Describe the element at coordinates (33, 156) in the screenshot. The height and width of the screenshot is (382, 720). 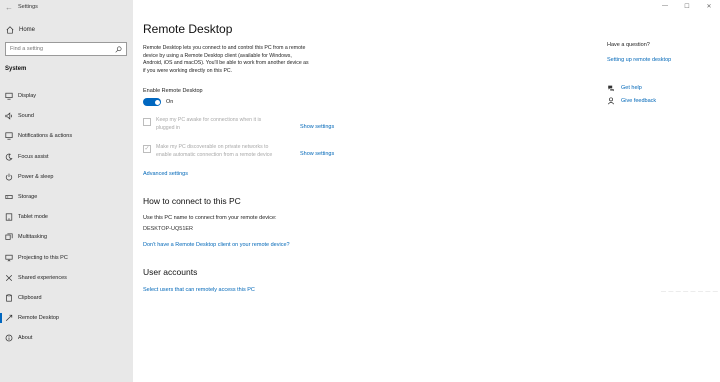
I see `sidebar-item-label: Focus assist` at that location.